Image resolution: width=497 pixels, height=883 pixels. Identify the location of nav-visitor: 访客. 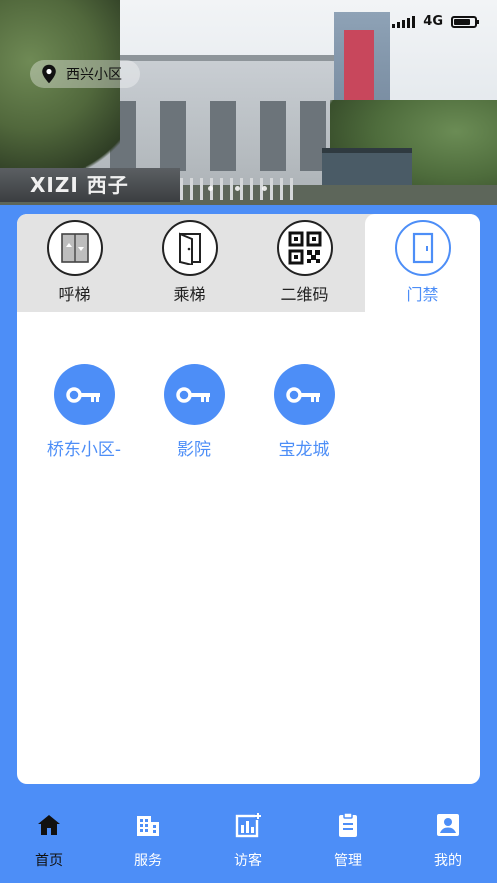
(248, 841).